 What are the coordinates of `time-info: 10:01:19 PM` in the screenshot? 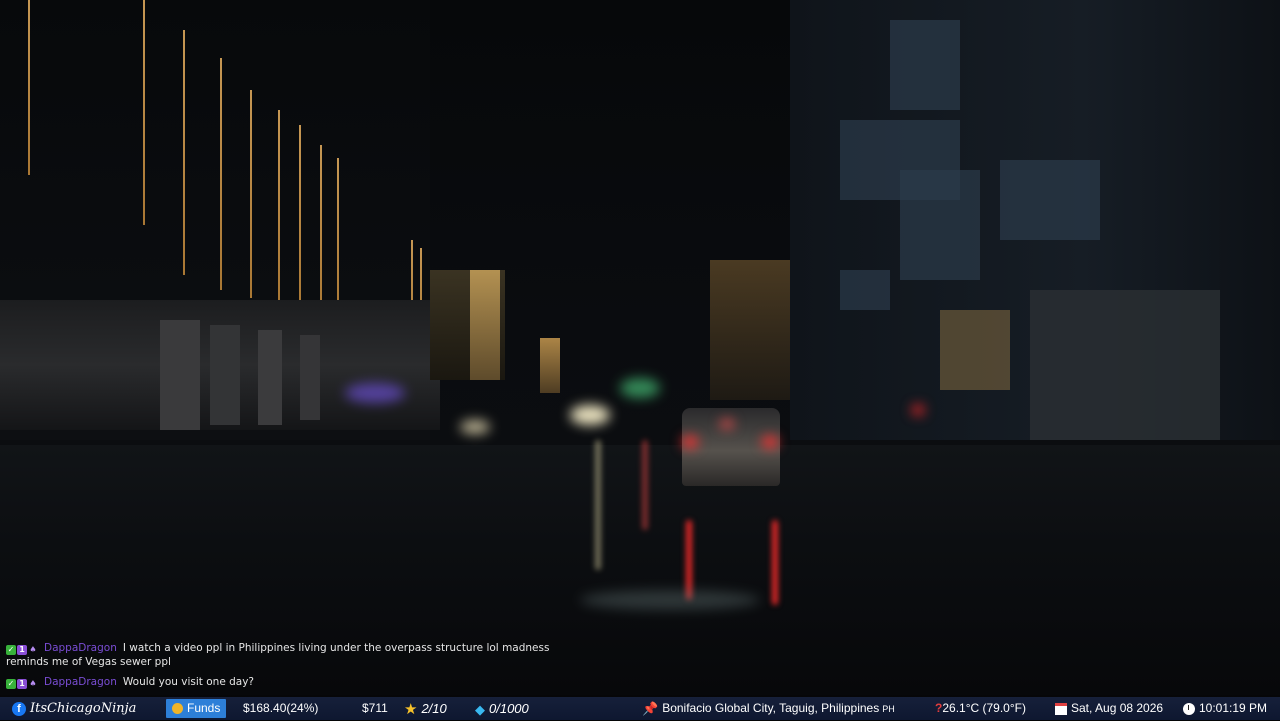 It's located at (1225, 708).